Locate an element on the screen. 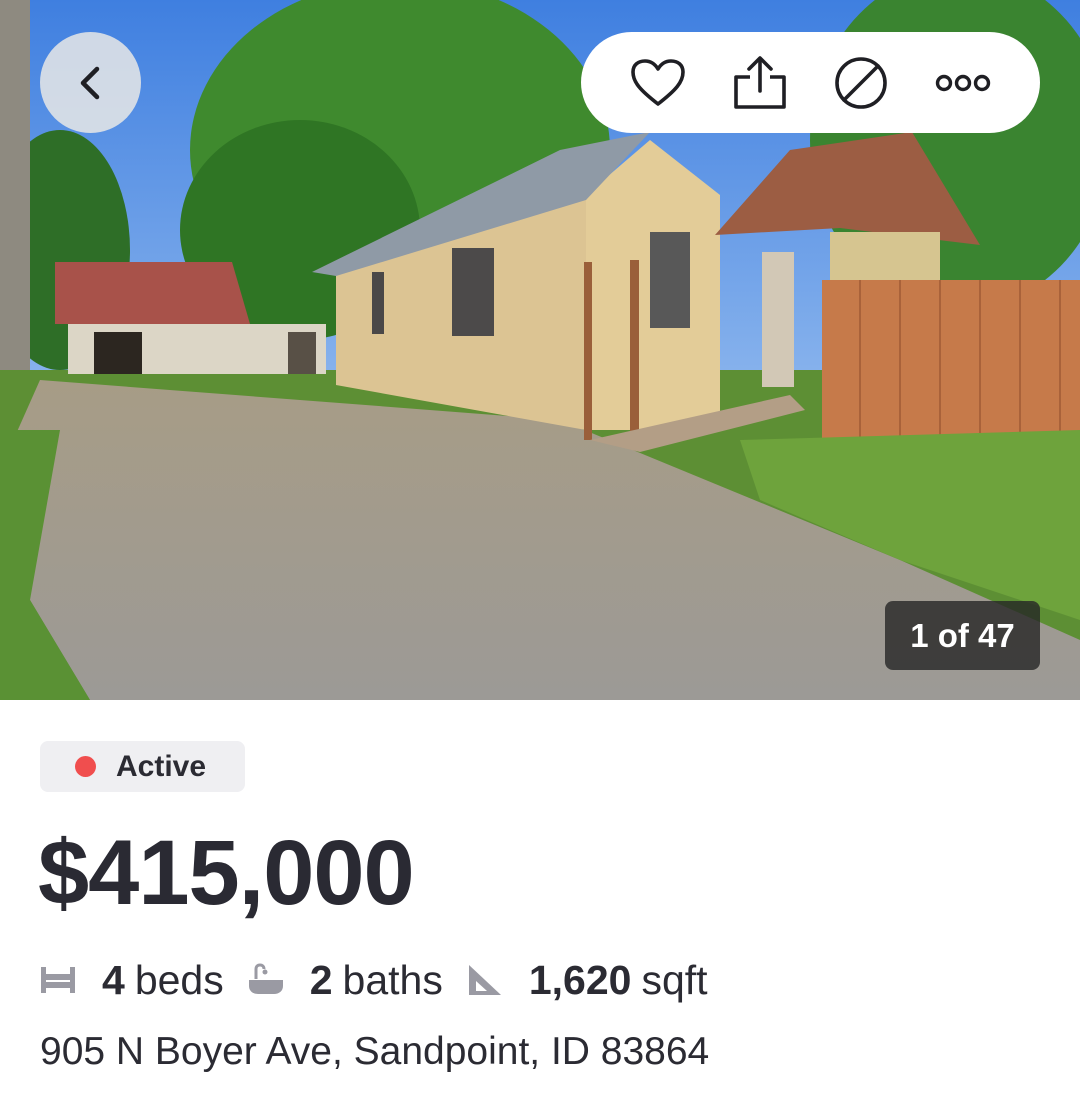 This screenshot has height=1093, width=1080. ruler-triangle-icon is located at coordinates (487, 980).